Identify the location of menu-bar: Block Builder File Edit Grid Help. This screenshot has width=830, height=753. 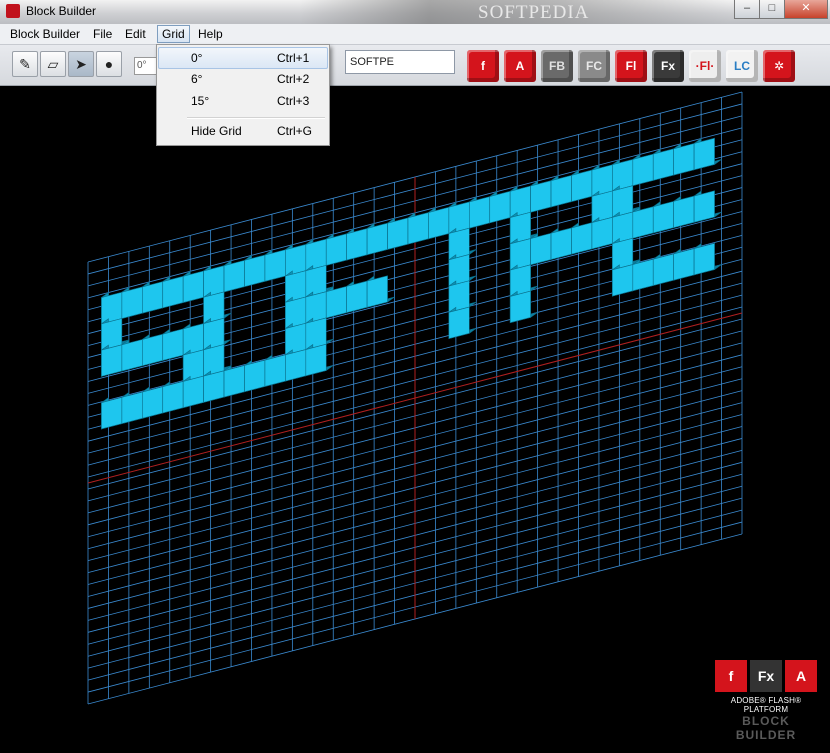
(415, 34).